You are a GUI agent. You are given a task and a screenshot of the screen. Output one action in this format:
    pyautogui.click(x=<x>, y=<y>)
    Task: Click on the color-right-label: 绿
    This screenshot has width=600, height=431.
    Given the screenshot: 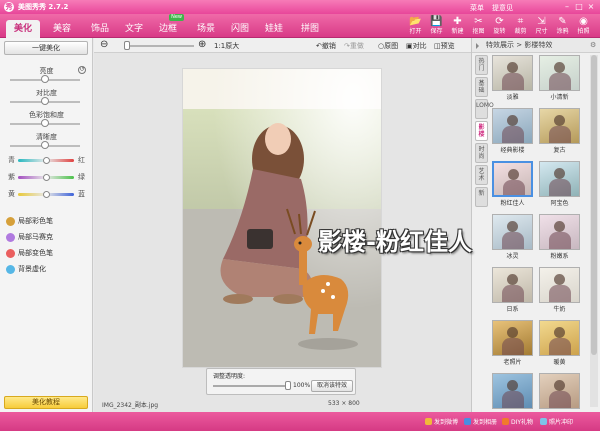 What is the action you would take?
    pyautogui.click(x=81, y=177)
    